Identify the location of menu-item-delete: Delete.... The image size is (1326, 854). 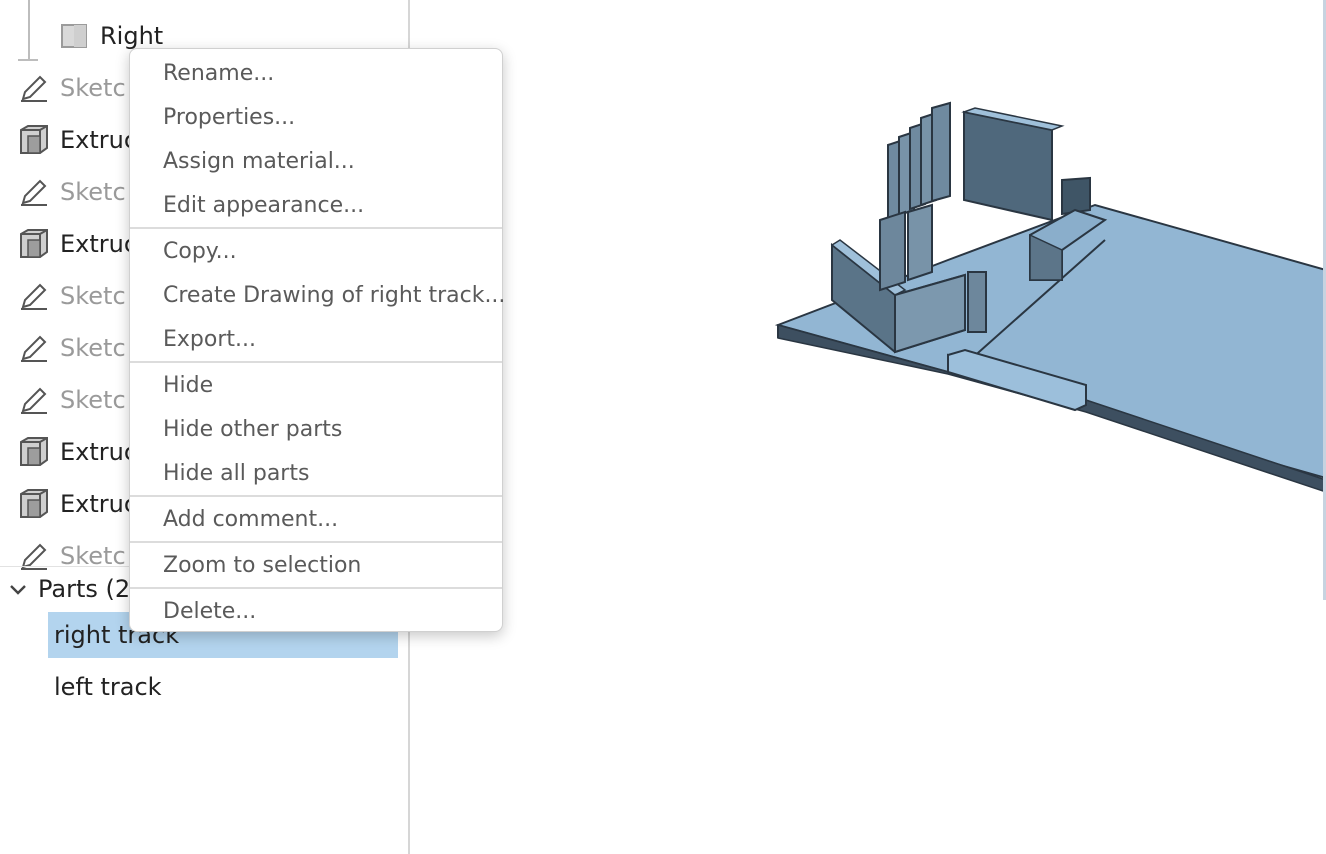
(316, 611).